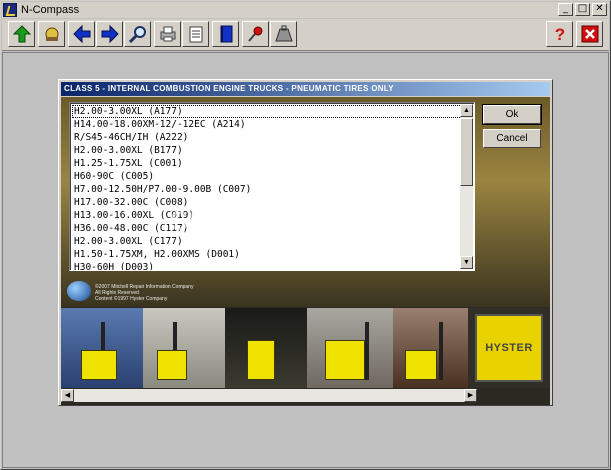  I want to click on list-item: H30-60H (D003), so click(267, 265).